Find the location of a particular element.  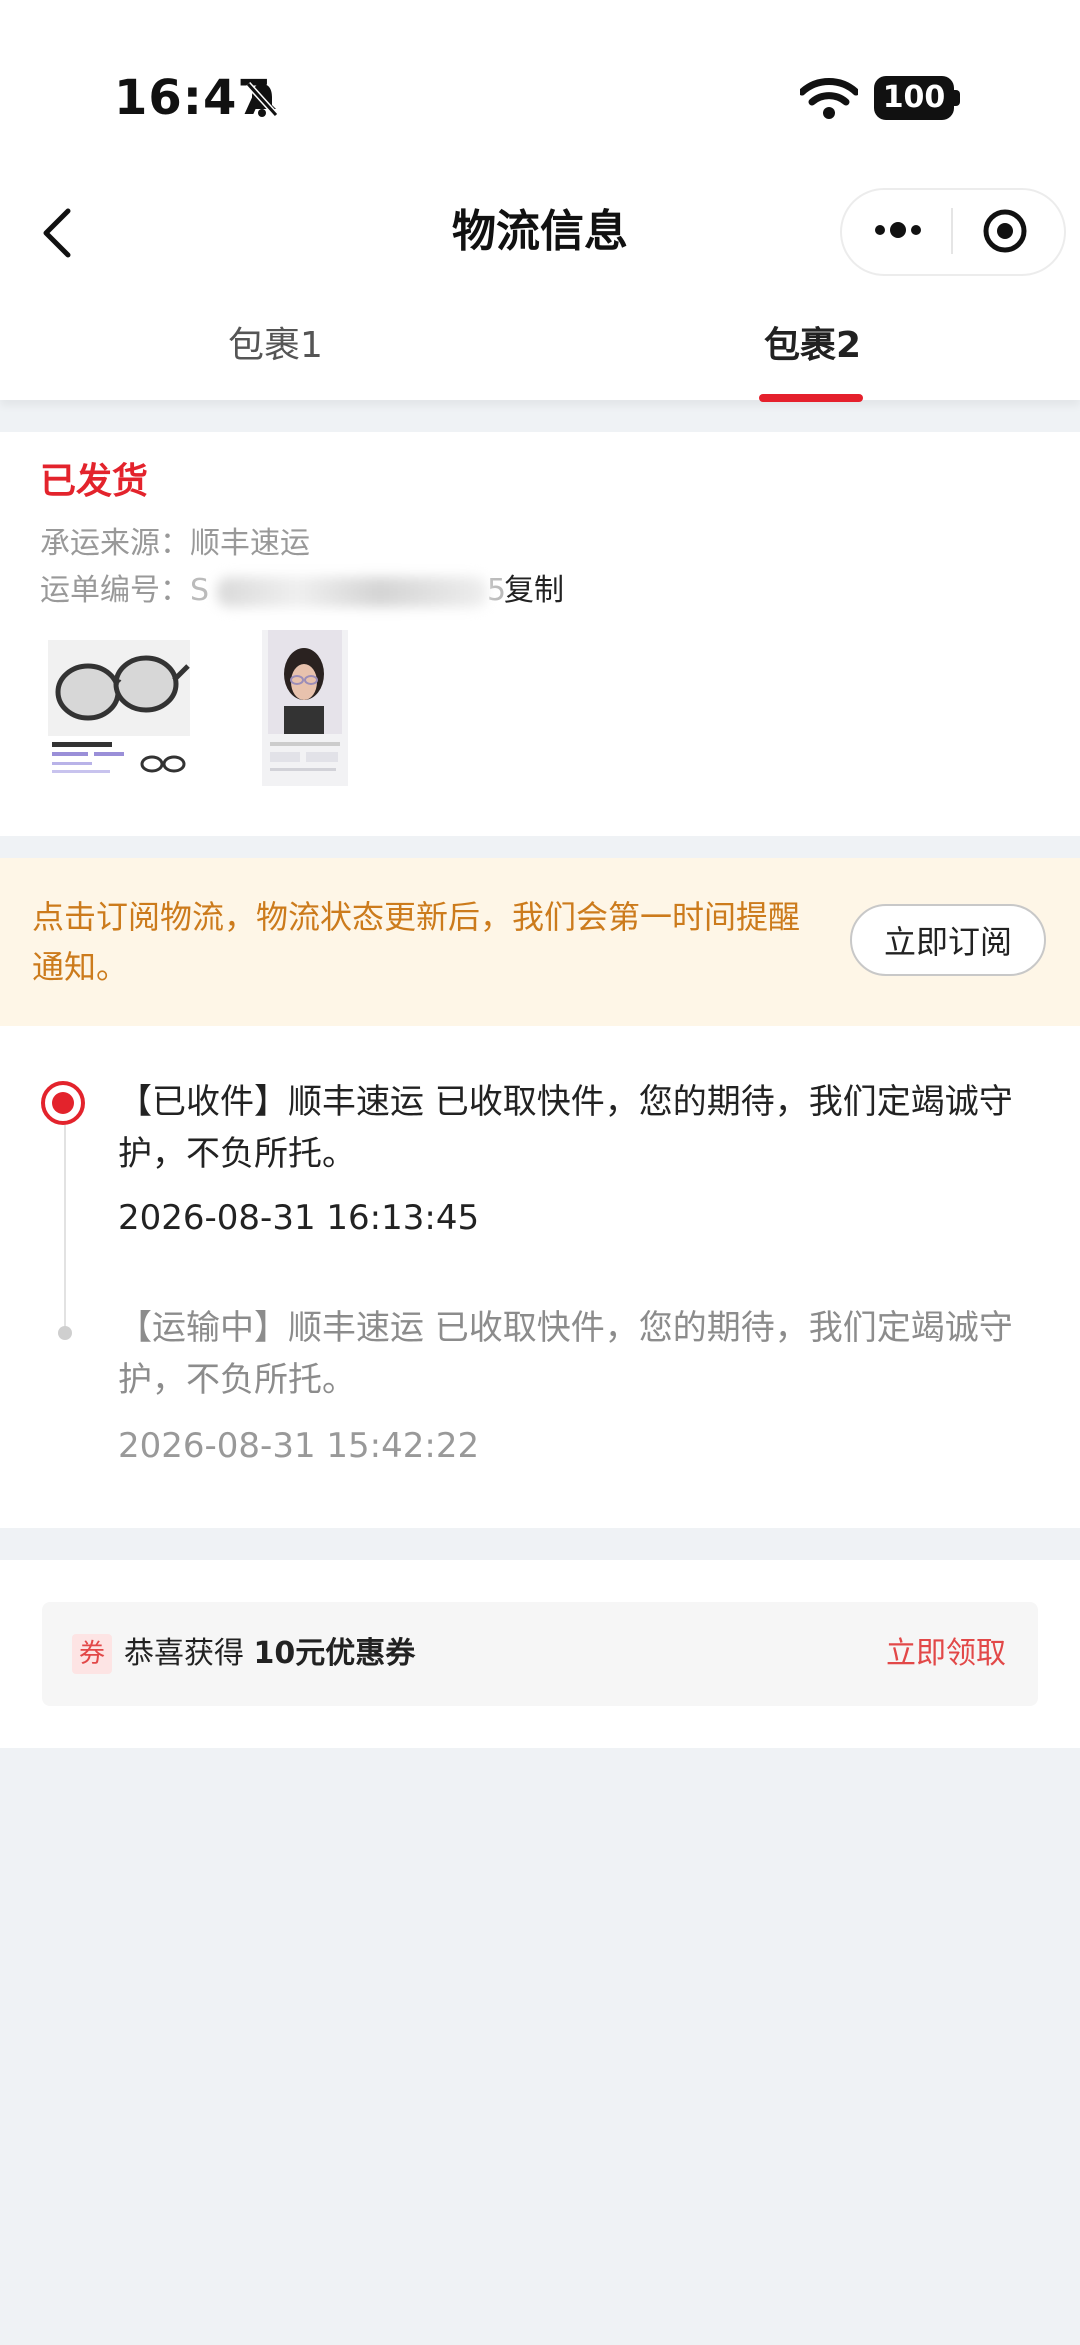

carrier-value: 顺丰速运 is located at coordinates (250, 543).